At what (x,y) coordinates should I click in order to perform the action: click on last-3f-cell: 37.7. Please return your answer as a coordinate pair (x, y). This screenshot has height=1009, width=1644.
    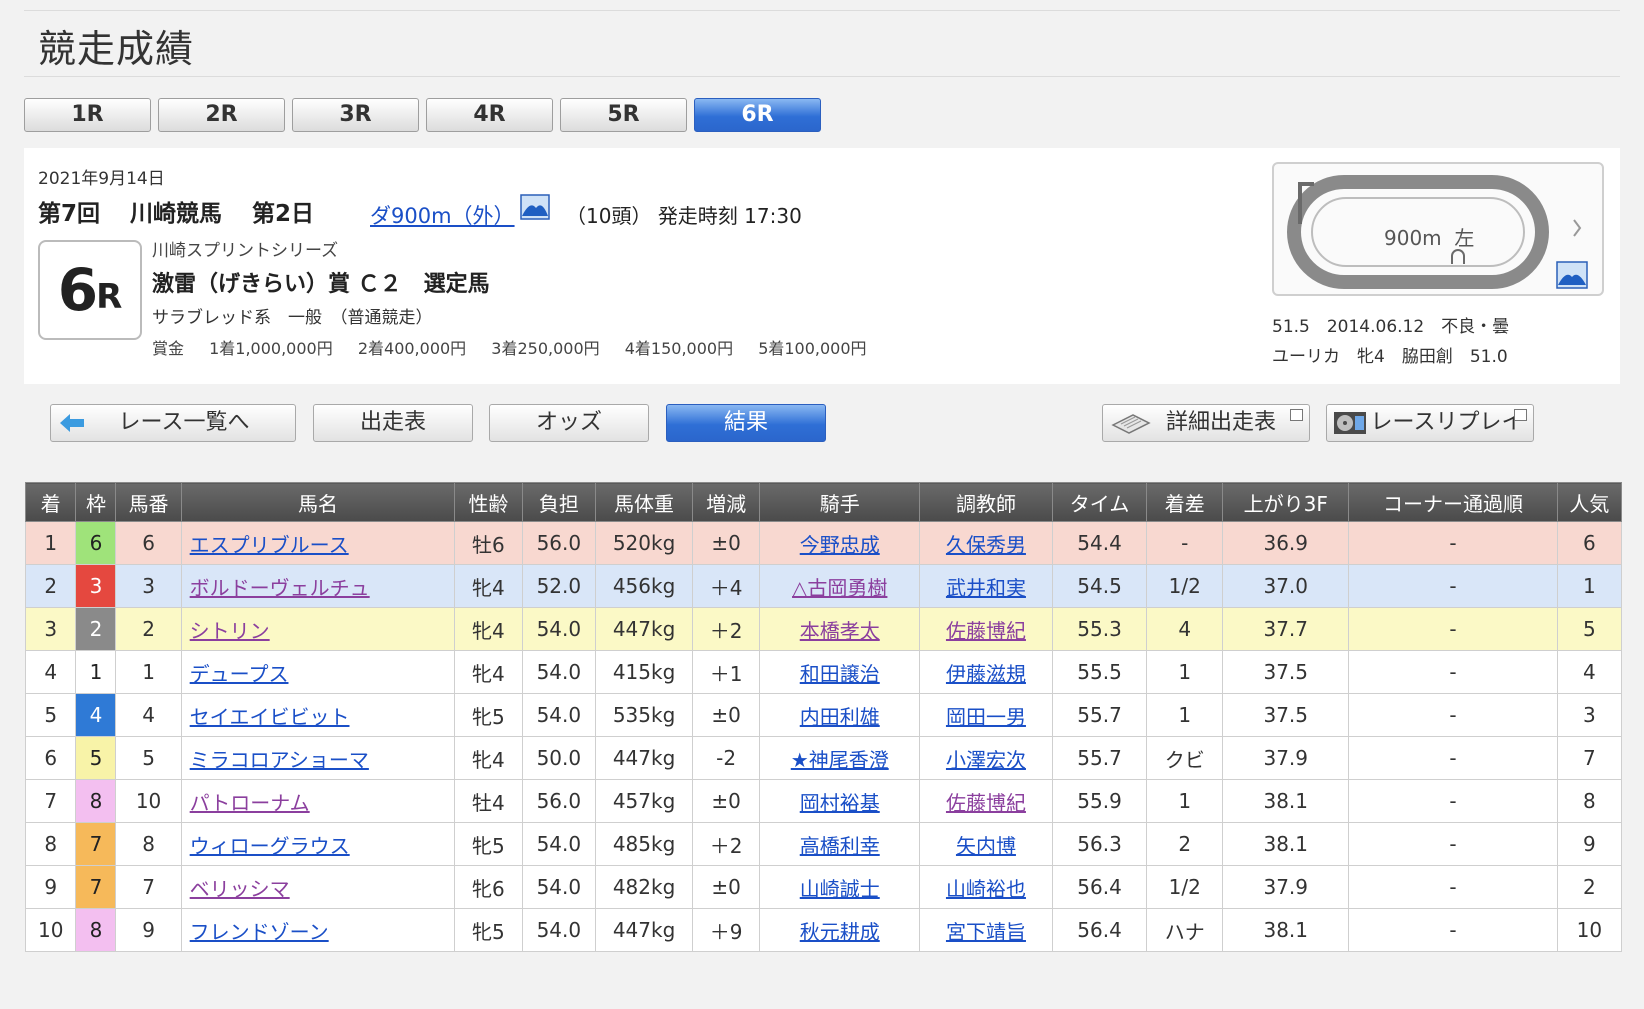
    Looking at the image, I should click on (1286, 629).